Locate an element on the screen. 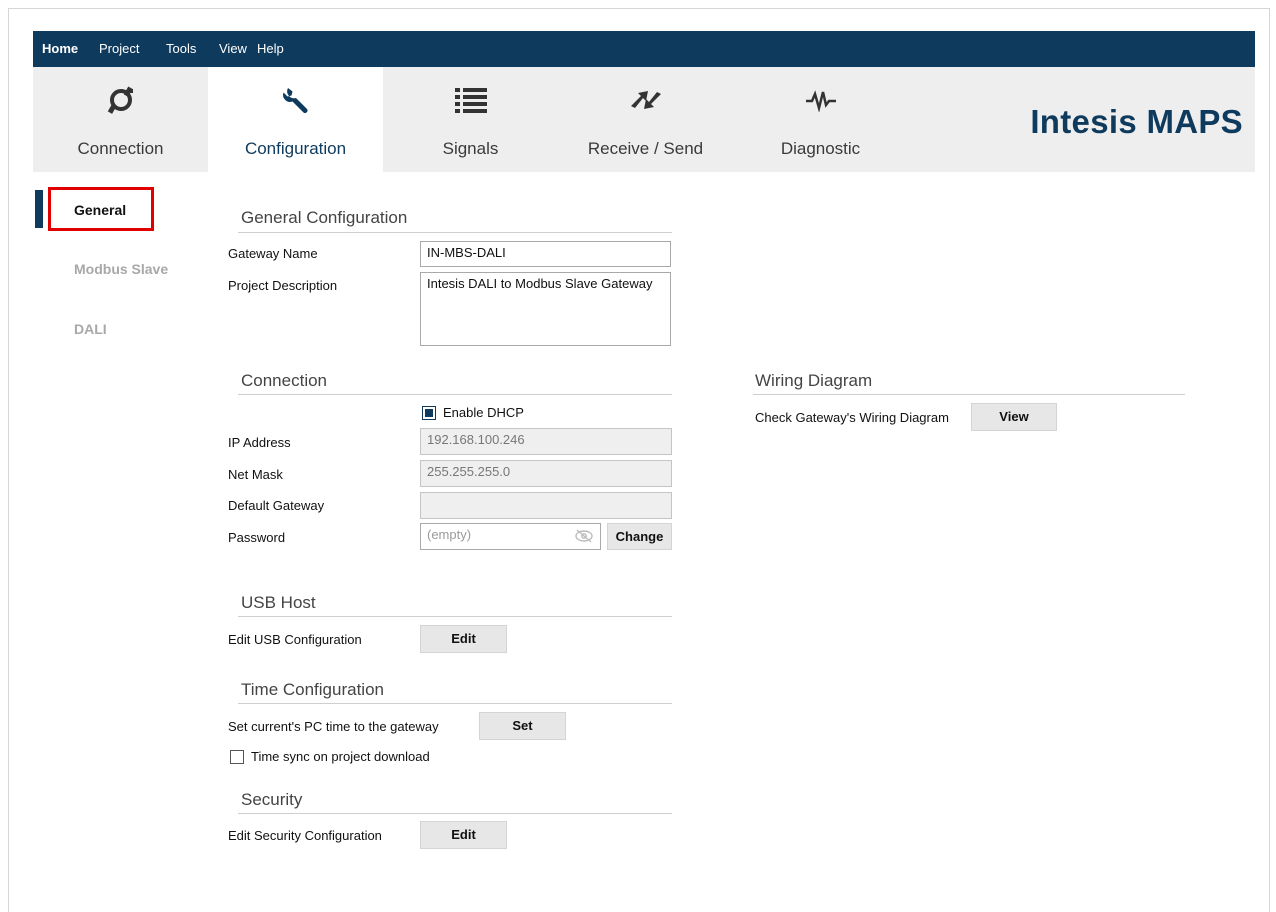  ip-address-label: IP Address is located at coordinates (259, 442).